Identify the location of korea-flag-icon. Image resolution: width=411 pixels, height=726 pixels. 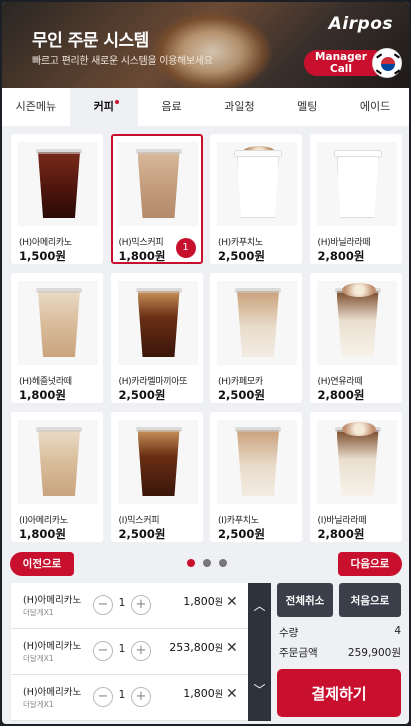
(387, 63).